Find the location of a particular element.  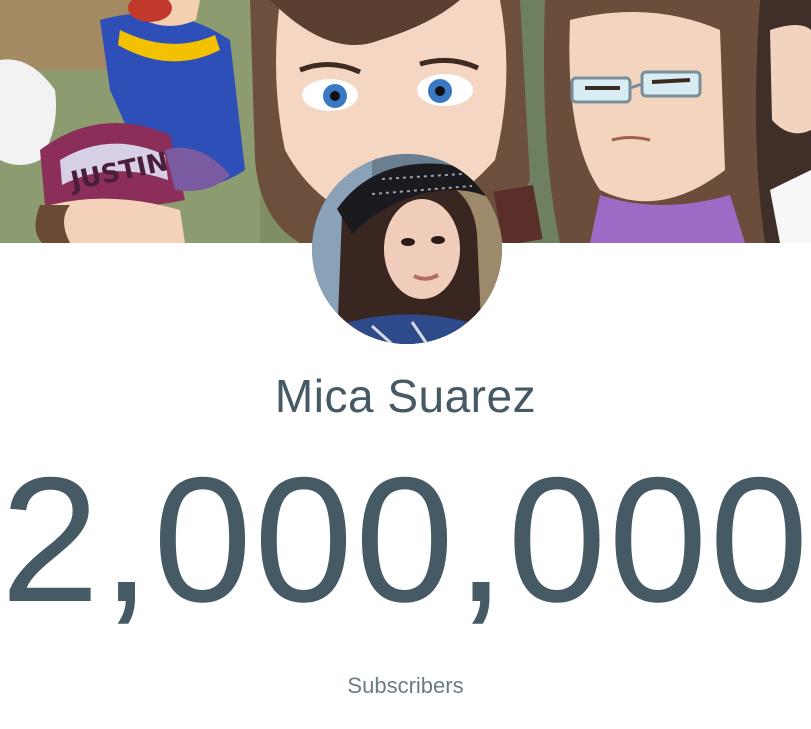

profile-photo is located at coordinates (407, 249).